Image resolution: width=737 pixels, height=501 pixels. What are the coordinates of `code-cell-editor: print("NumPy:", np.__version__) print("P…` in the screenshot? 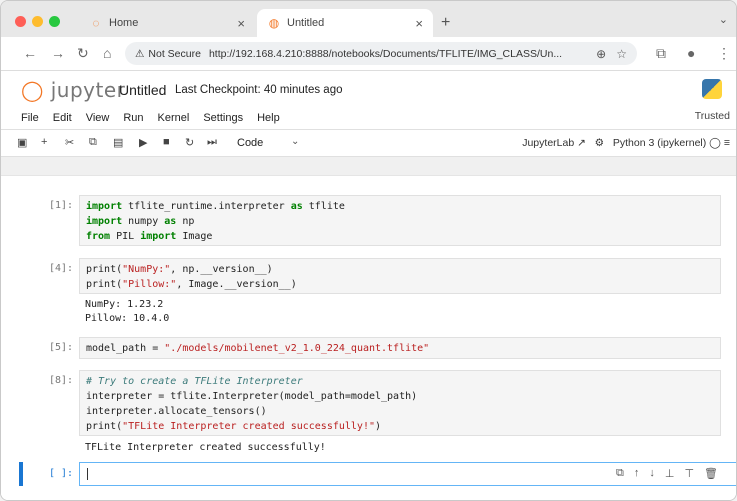 It's located at (400, 276).